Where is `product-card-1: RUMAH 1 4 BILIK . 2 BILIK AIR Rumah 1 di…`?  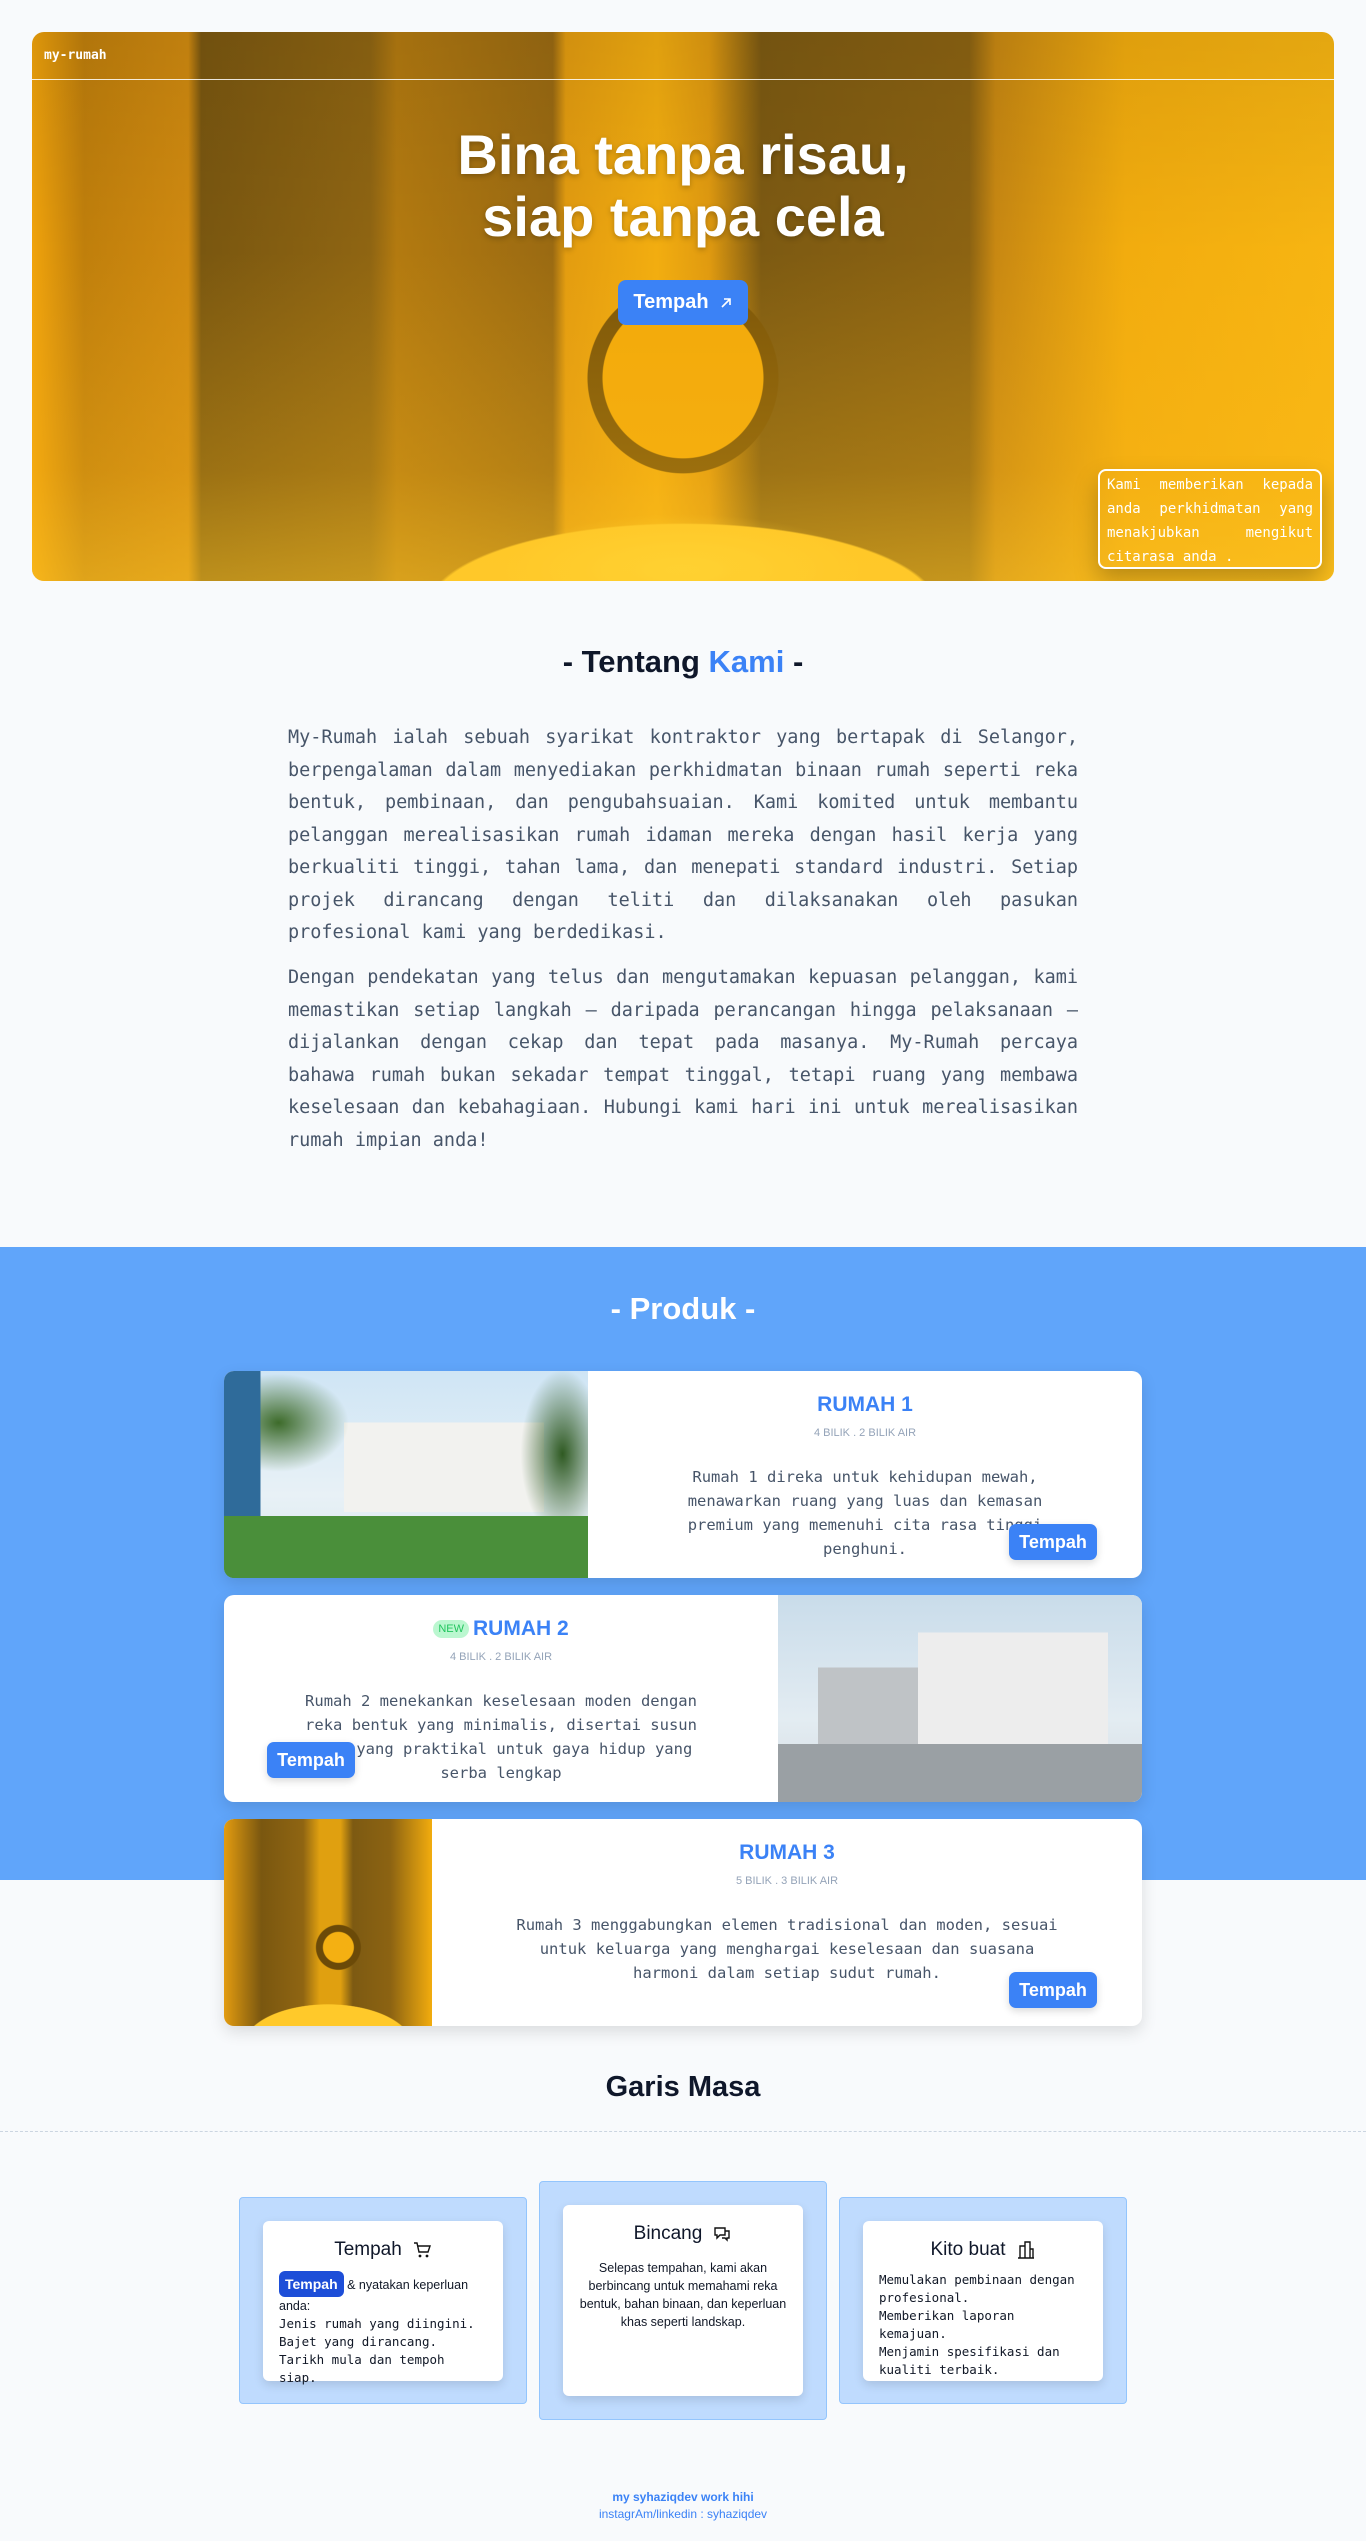
product-card-1: RUMAH 1 4 BILIK . 2 BILIK AIR Rumah 1 di… is located at coordinates (683, 1474).